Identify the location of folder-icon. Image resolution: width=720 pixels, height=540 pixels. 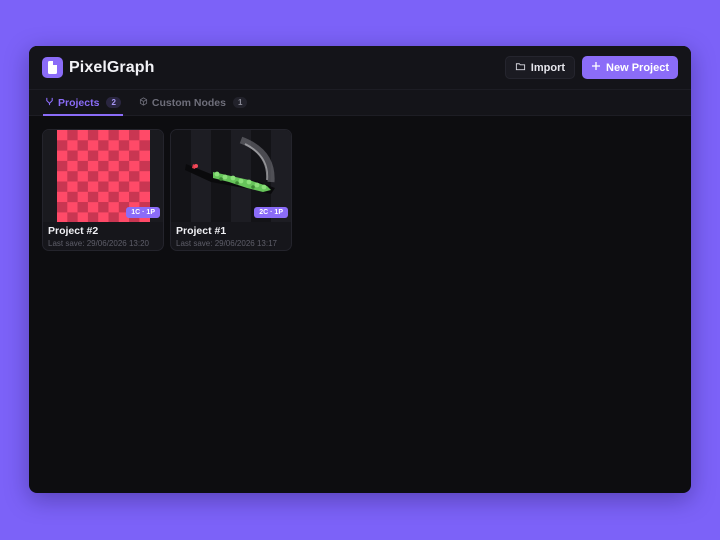
(520, 68).